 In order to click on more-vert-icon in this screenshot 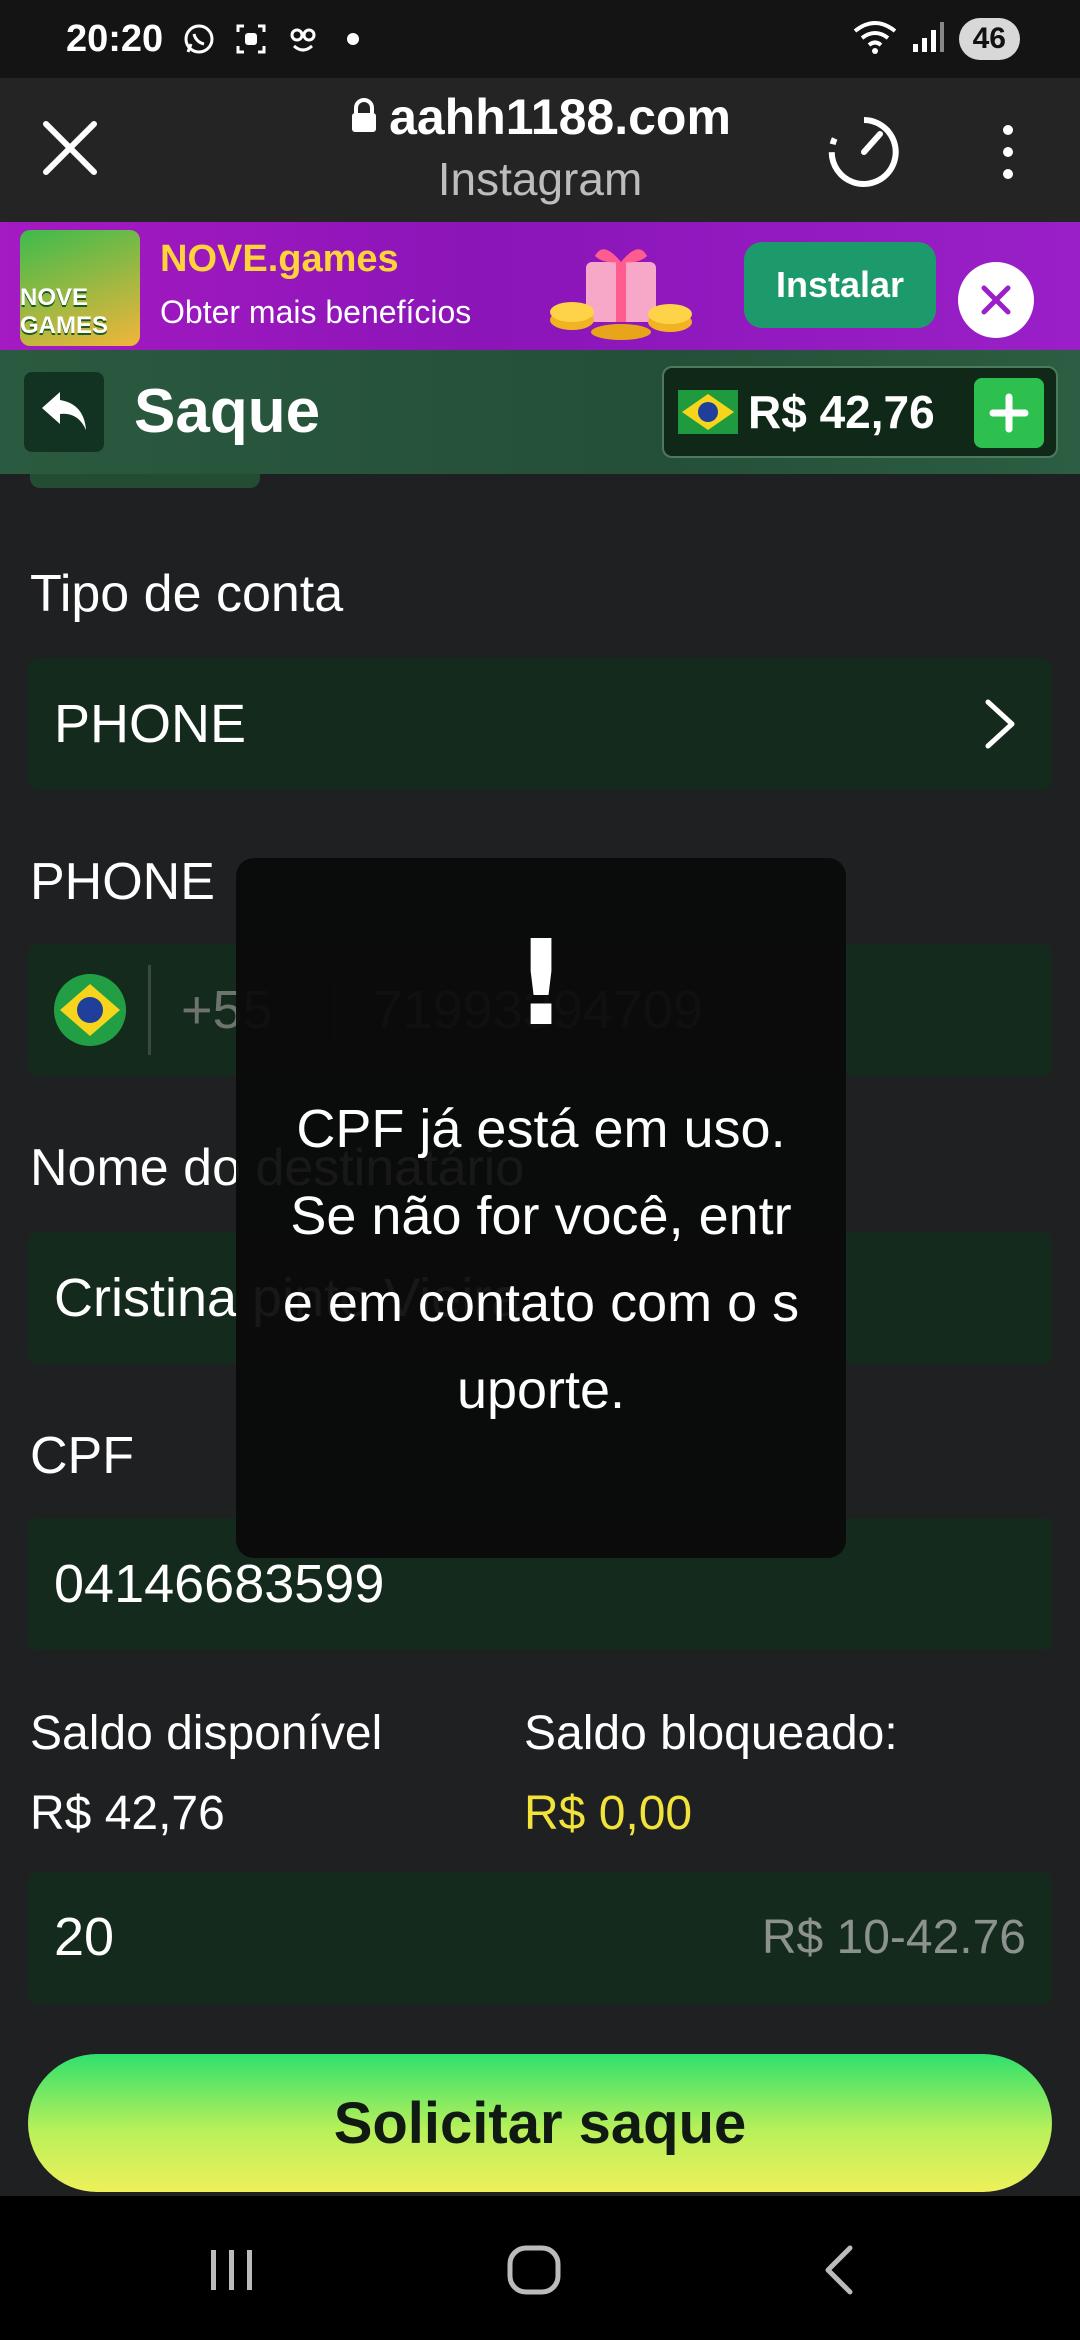, I will do `click(1008, 152)`.